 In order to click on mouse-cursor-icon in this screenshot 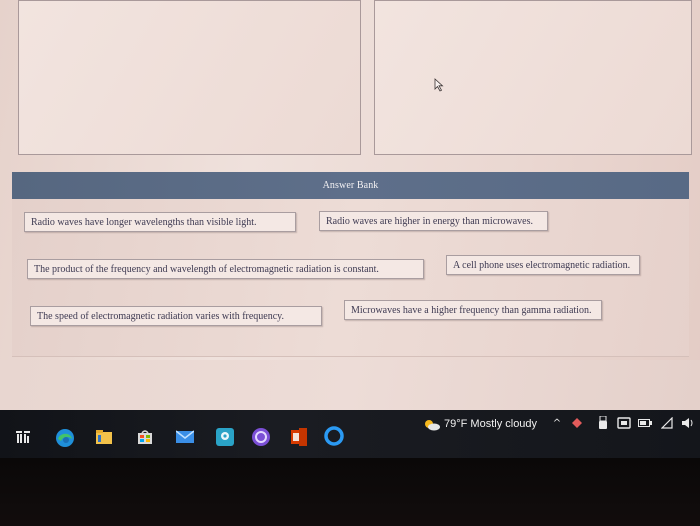, I will do `click(439, 85)`.